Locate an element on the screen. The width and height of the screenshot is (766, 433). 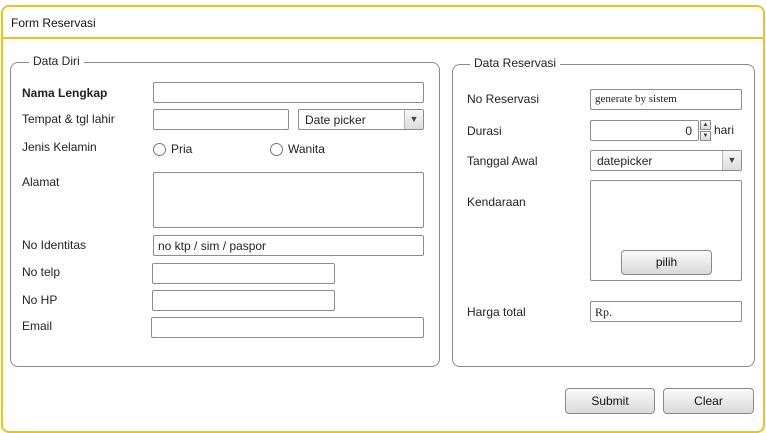
tanggal-label: Tanggal Awal is located at coordinates (502, 161).